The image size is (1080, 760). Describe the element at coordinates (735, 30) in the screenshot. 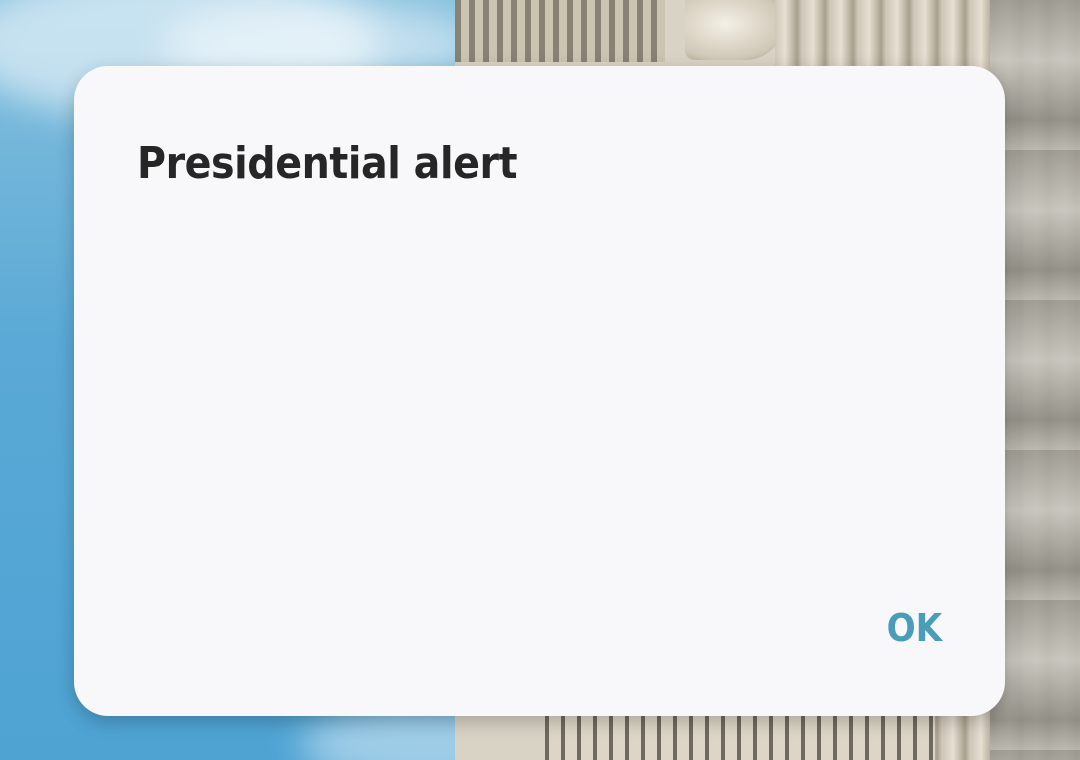

I see `column-capital` at that location.